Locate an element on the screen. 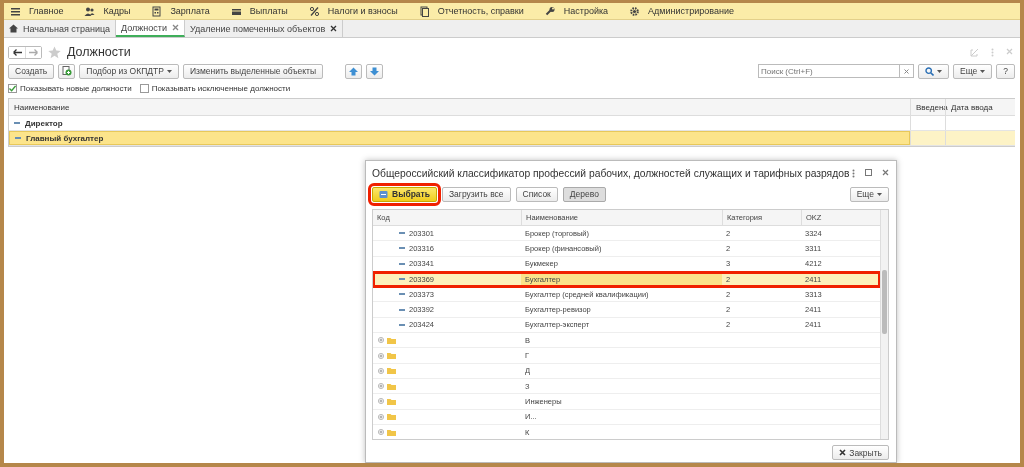 The width and height of the screenshot is (1024, 467). star-icon is located at coordinates (54, 52).